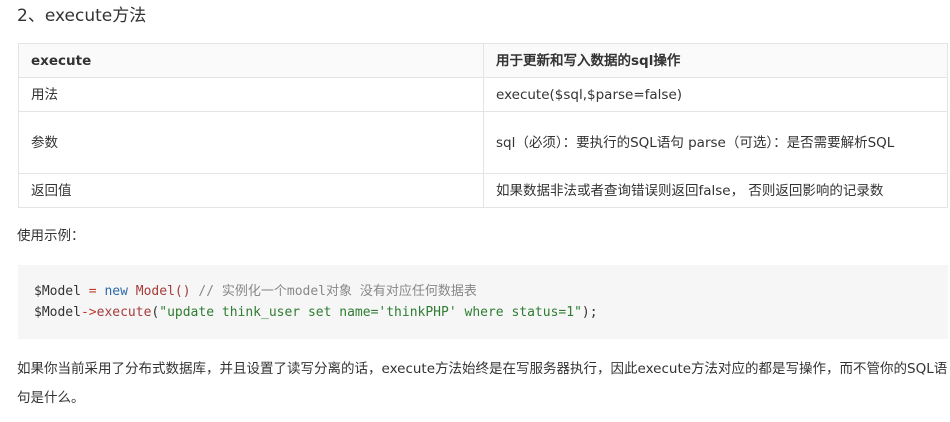  I want to click on table-row: 参数 sql（必须）：要执行的SQL语句 parse（可选）：是否需要解析SQL, so click(483, 142).